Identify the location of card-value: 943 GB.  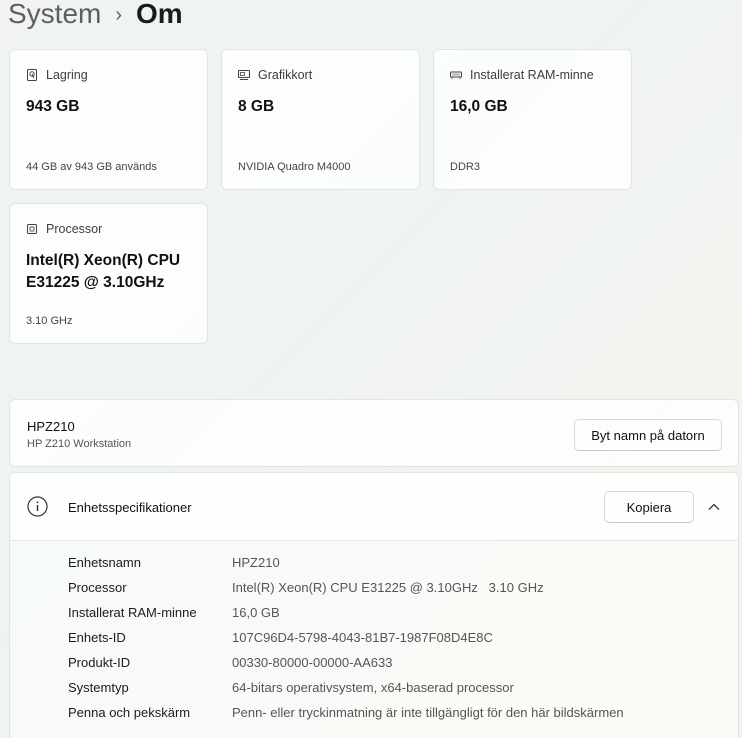
(53, 106).